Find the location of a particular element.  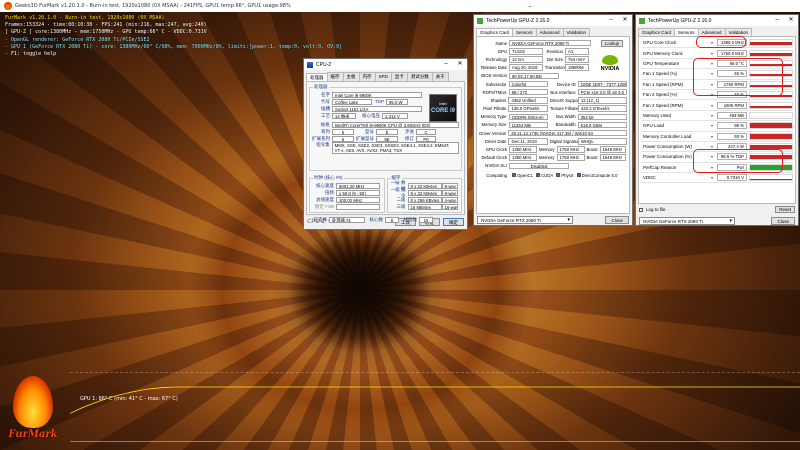

tab-memory: 内存 is located at coordinates (367, 76).